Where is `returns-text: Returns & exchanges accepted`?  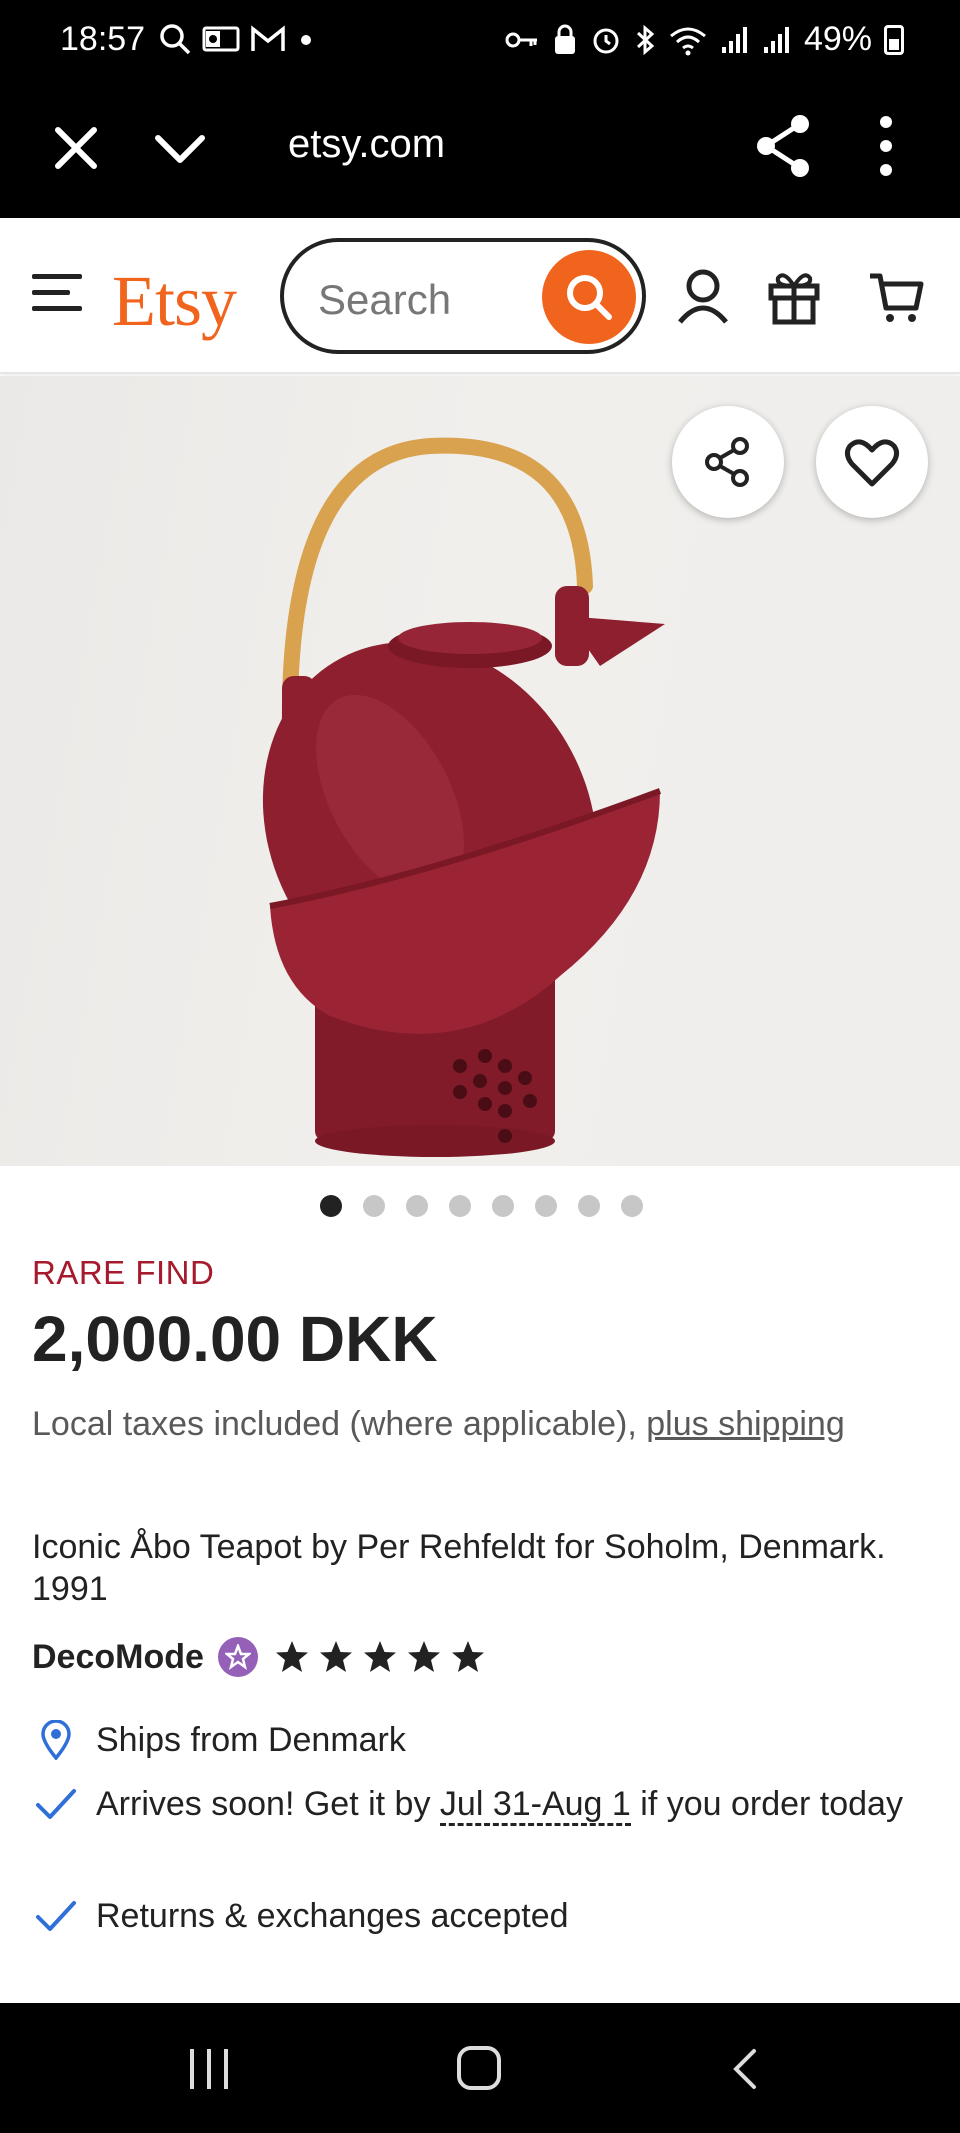
returns-text: Returns & exchanges accepted is located at coordinates (332, 1916).